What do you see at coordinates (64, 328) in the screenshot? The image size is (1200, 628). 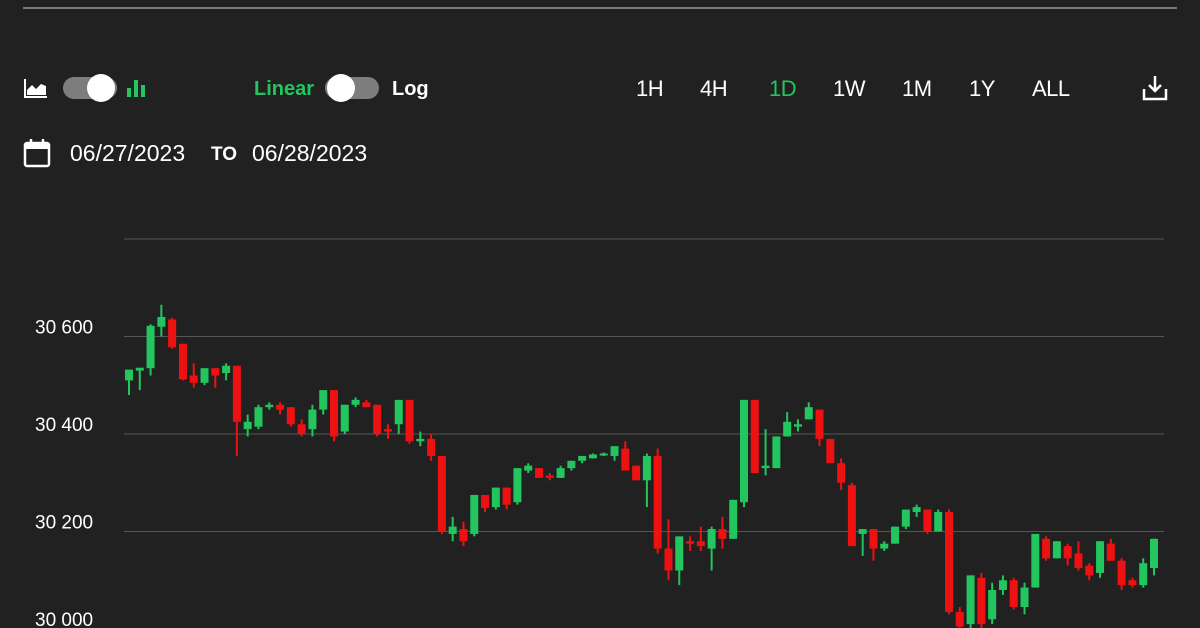 I see `y-tick-label: 30 600` at bounding box center [64, 328].